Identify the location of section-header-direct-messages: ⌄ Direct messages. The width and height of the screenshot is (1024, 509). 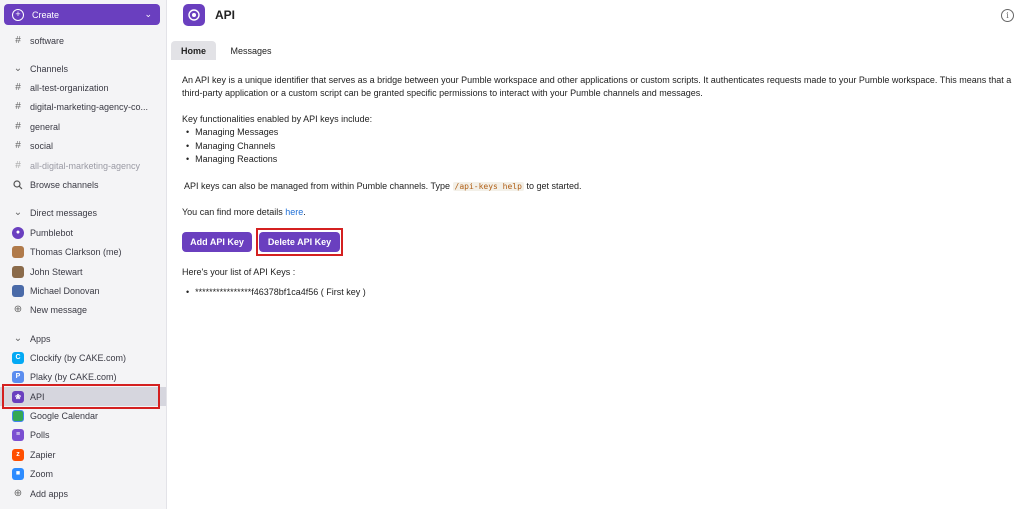
(83, 212).